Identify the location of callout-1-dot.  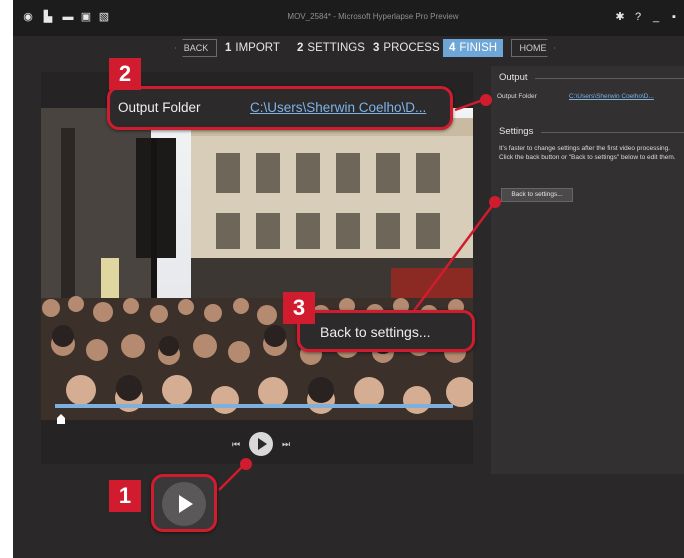
(246, 464).